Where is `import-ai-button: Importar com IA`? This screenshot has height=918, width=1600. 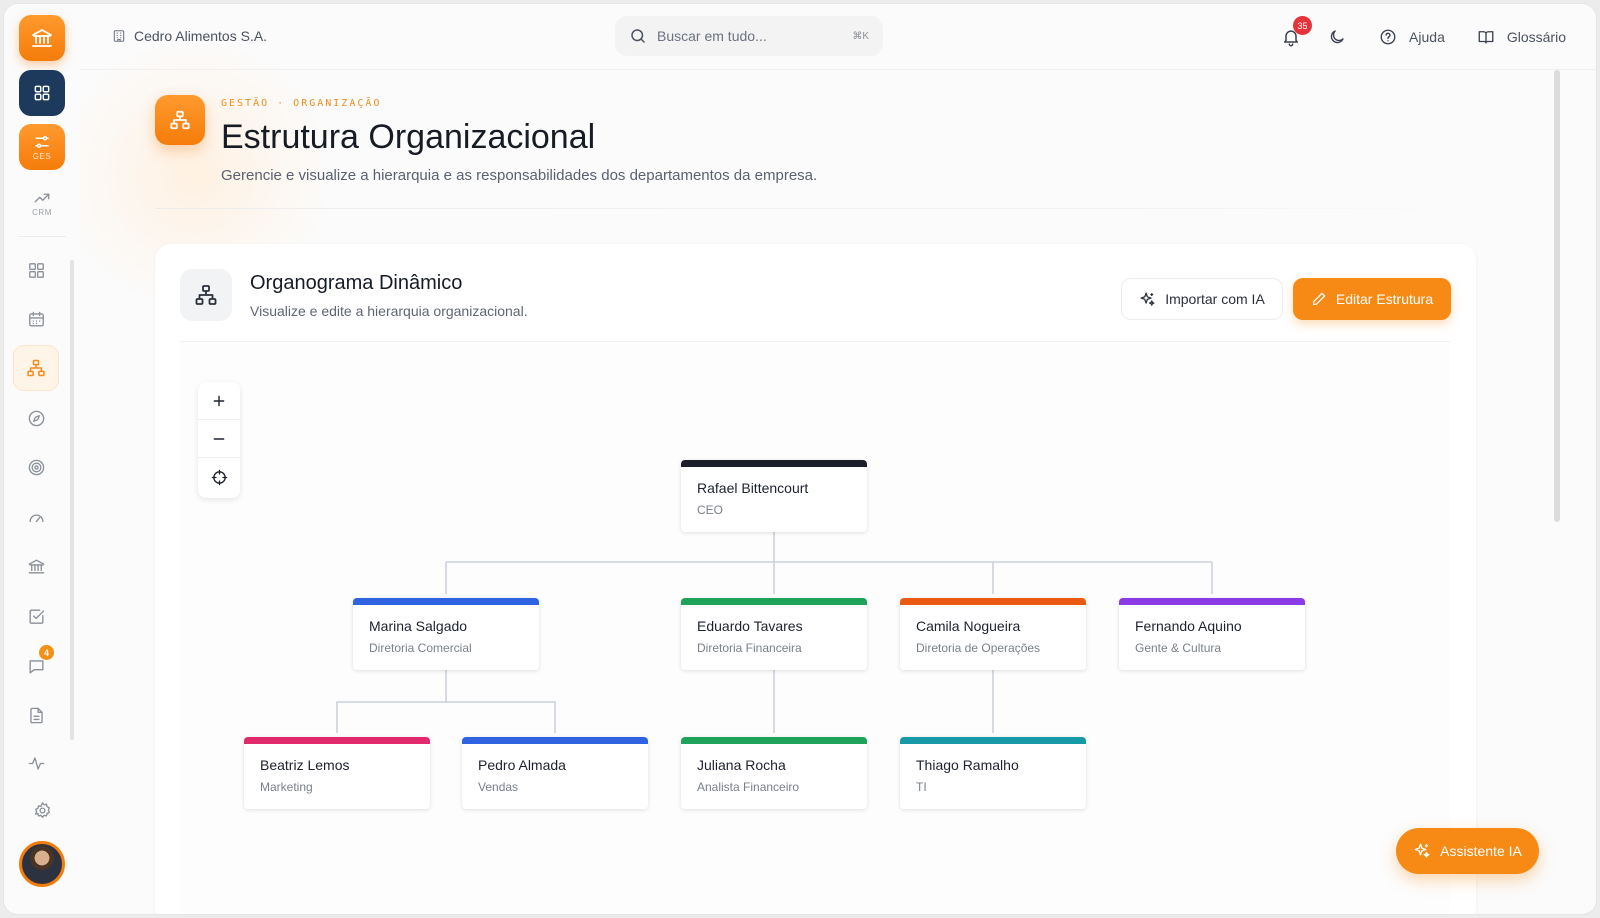
import-ai-button: Importar com IA is located at coordinates (1202, 299).